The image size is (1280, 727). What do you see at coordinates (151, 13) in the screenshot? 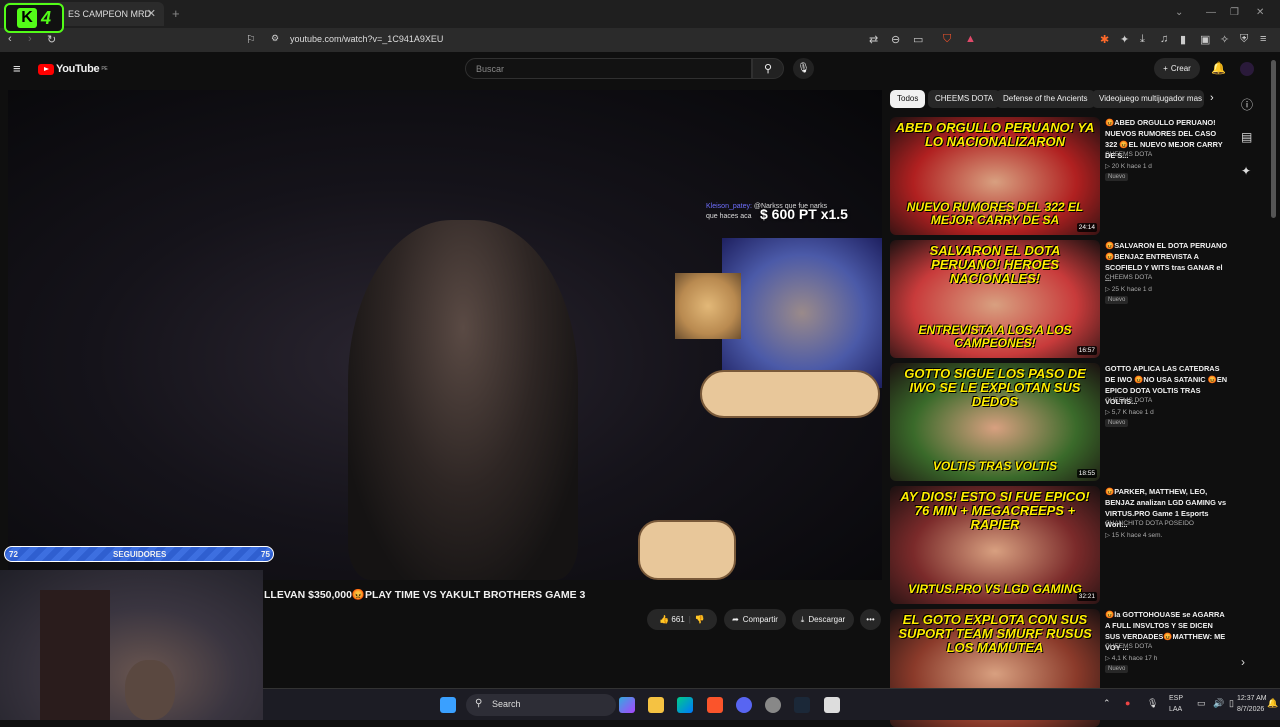
I see `tab-close-icon: ✕` at bounding box center [151, 13].